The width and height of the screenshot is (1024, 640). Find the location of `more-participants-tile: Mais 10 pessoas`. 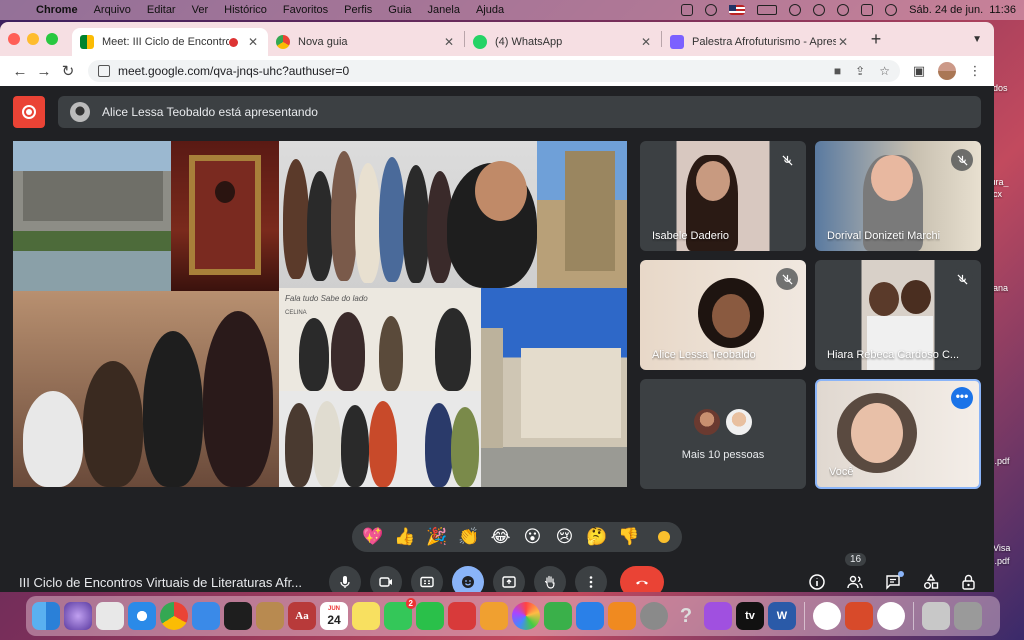

more-participants-tile: Mais 10 pessoas is located at coordinates (723, 434).